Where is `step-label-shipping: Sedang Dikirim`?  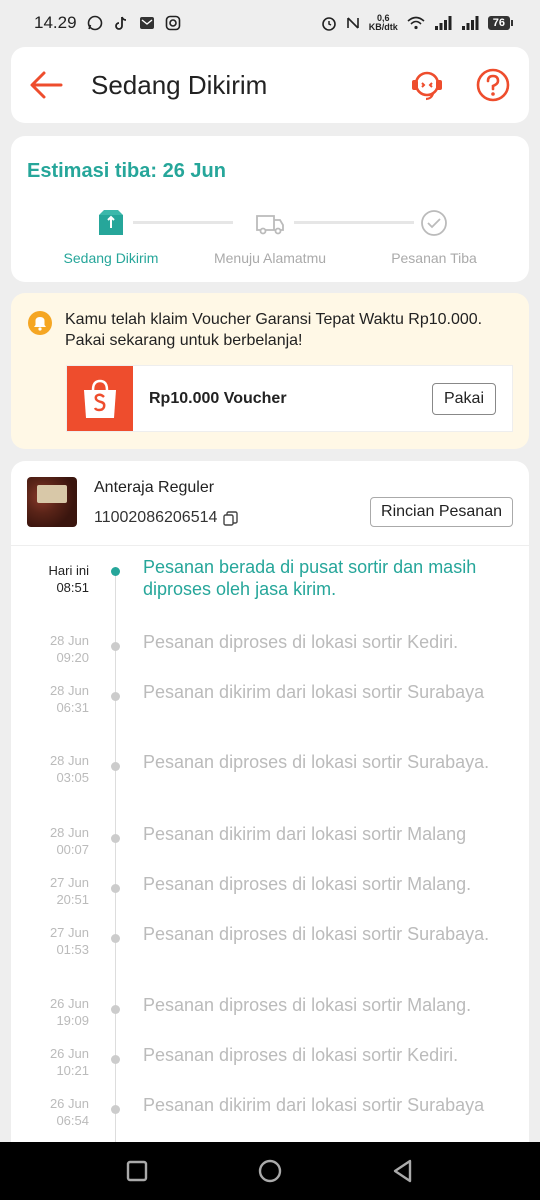
step-label-shipping: Sedang Dikirim is located at coordinates (111, 258).